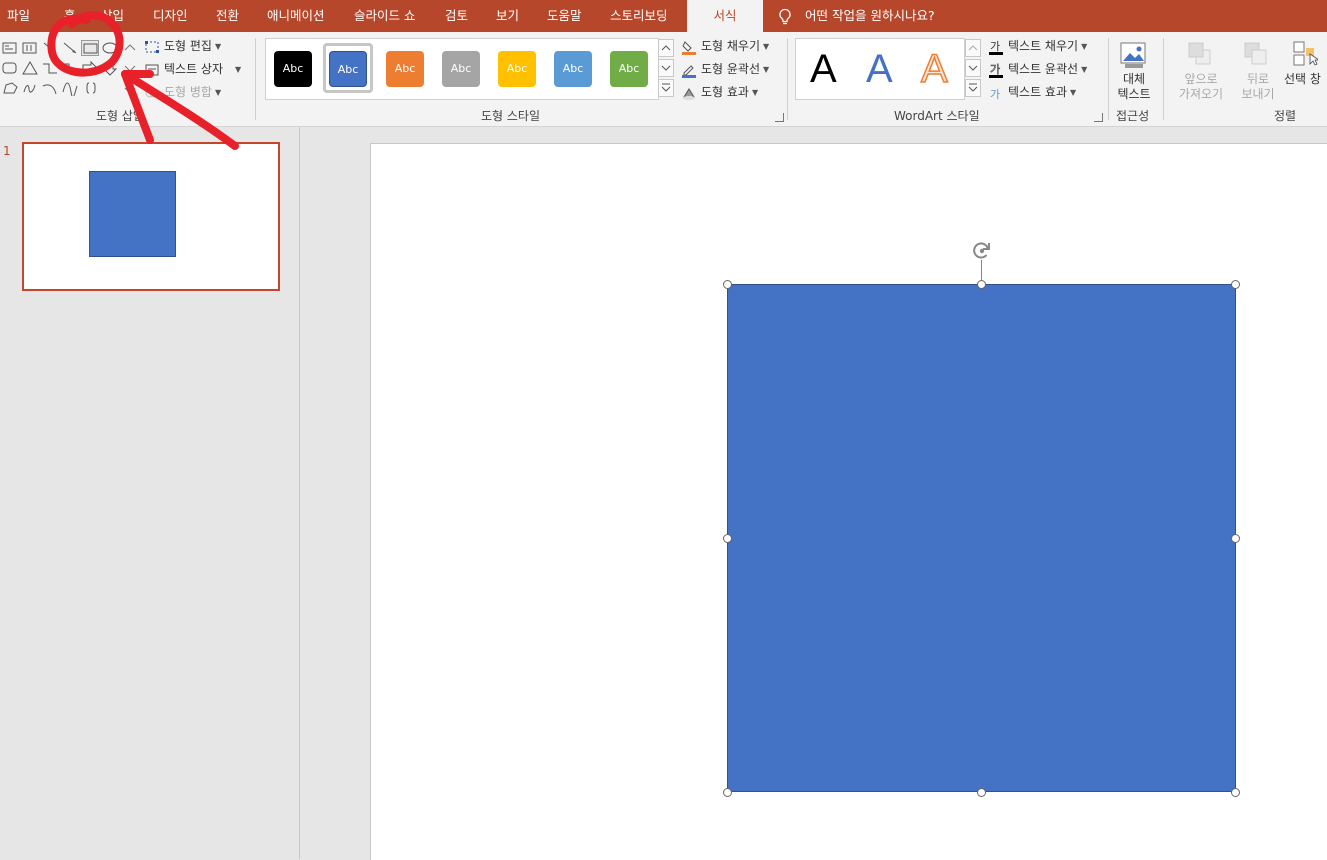 The image size is (1327, 860). What do you see at coordinates (10, 88) in the screenshot?
I see `freeform-shape-icon` at bounding box center [10, 88].